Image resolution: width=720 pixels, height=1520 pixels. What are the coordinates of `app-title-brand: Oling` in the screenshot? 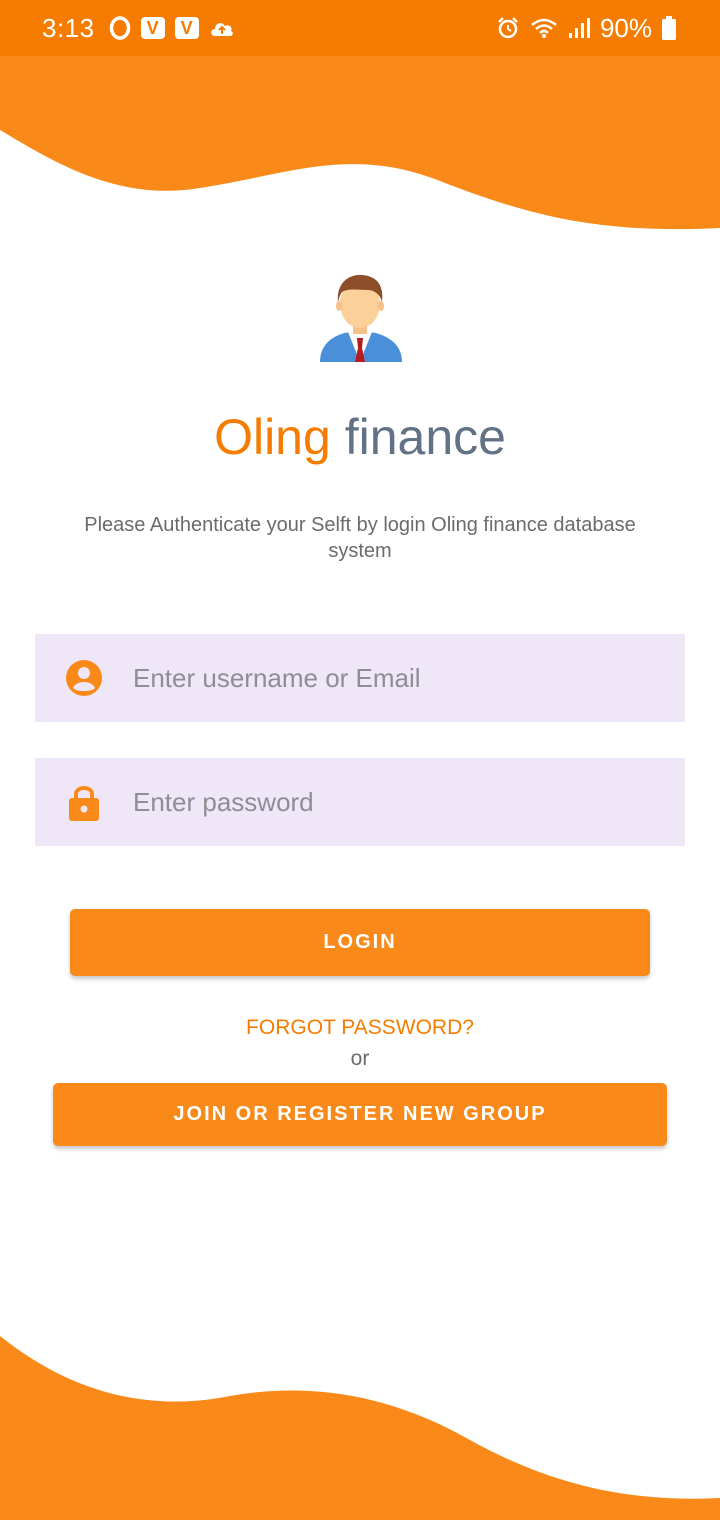 It's located at (272, 437).